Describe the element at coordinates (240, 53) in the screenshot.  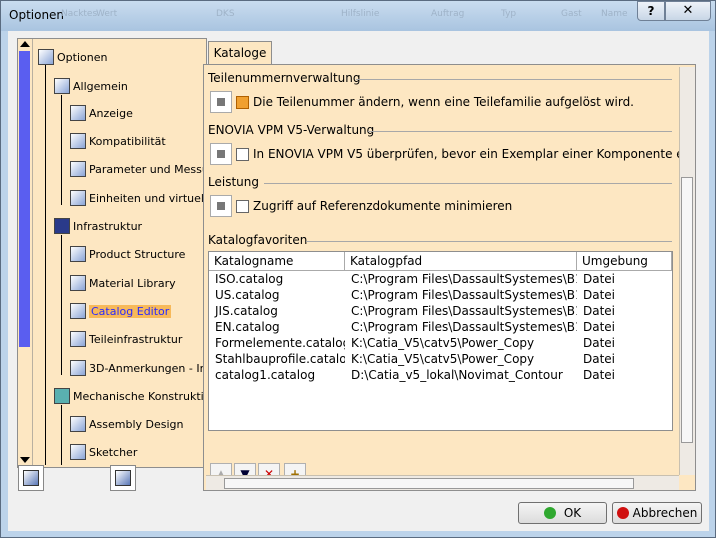
I see `tab-kataloge: Kataloge` at that location.